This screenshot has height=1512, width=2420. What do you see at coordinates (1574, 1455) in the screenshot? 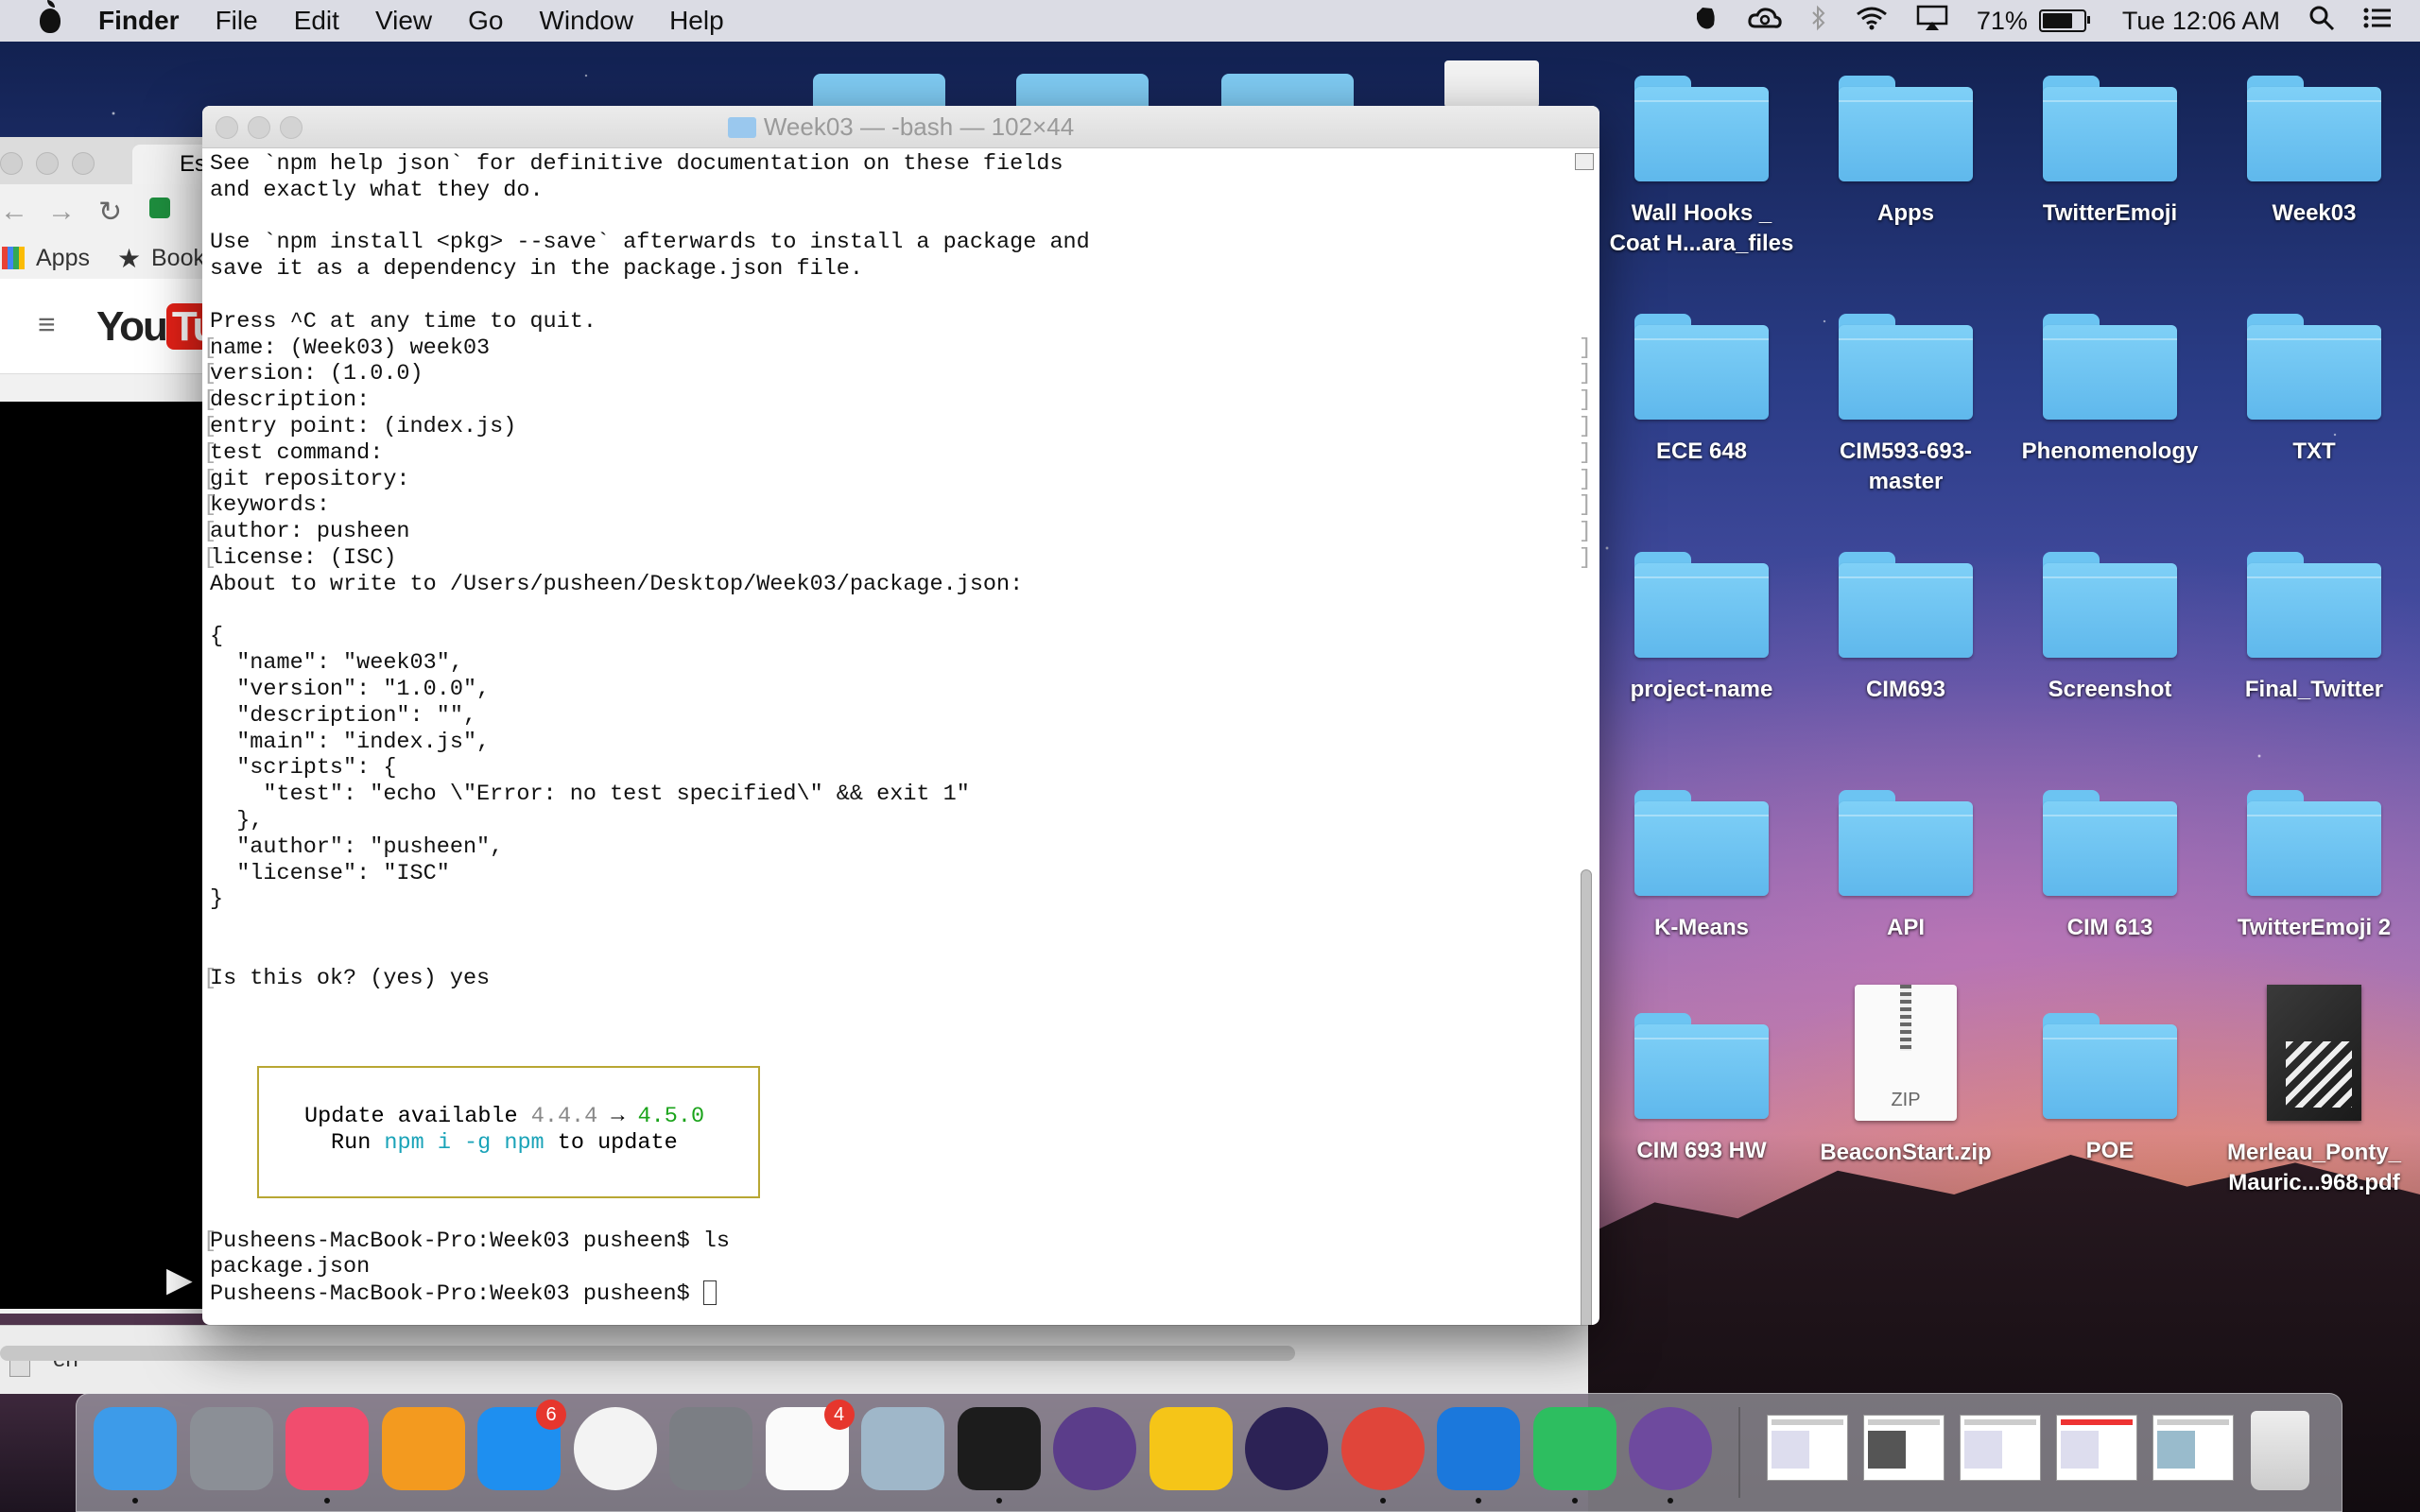
I see `evernote-dock-icon` at bounding box center [1574, 1455].